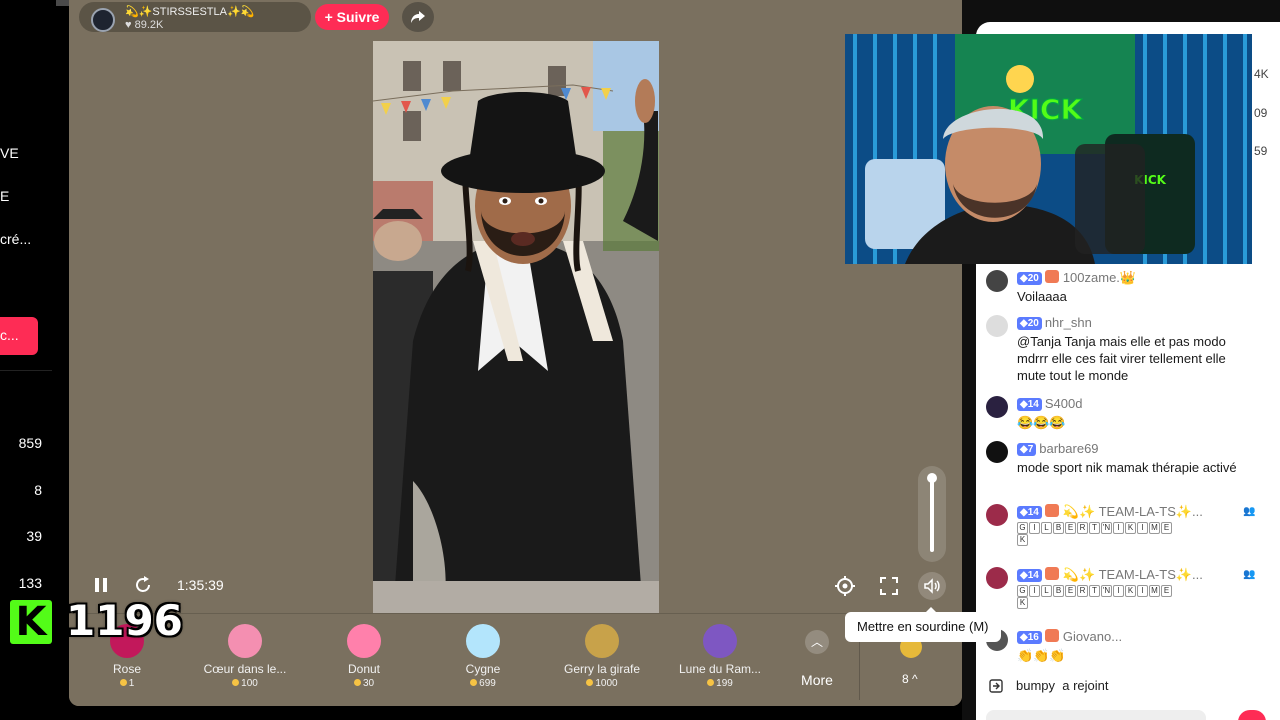 Image resolution: width=1280 pixels, height=720 pixels. I want to click on join-notice: bumpy a rejoint, so click(1123, 687).